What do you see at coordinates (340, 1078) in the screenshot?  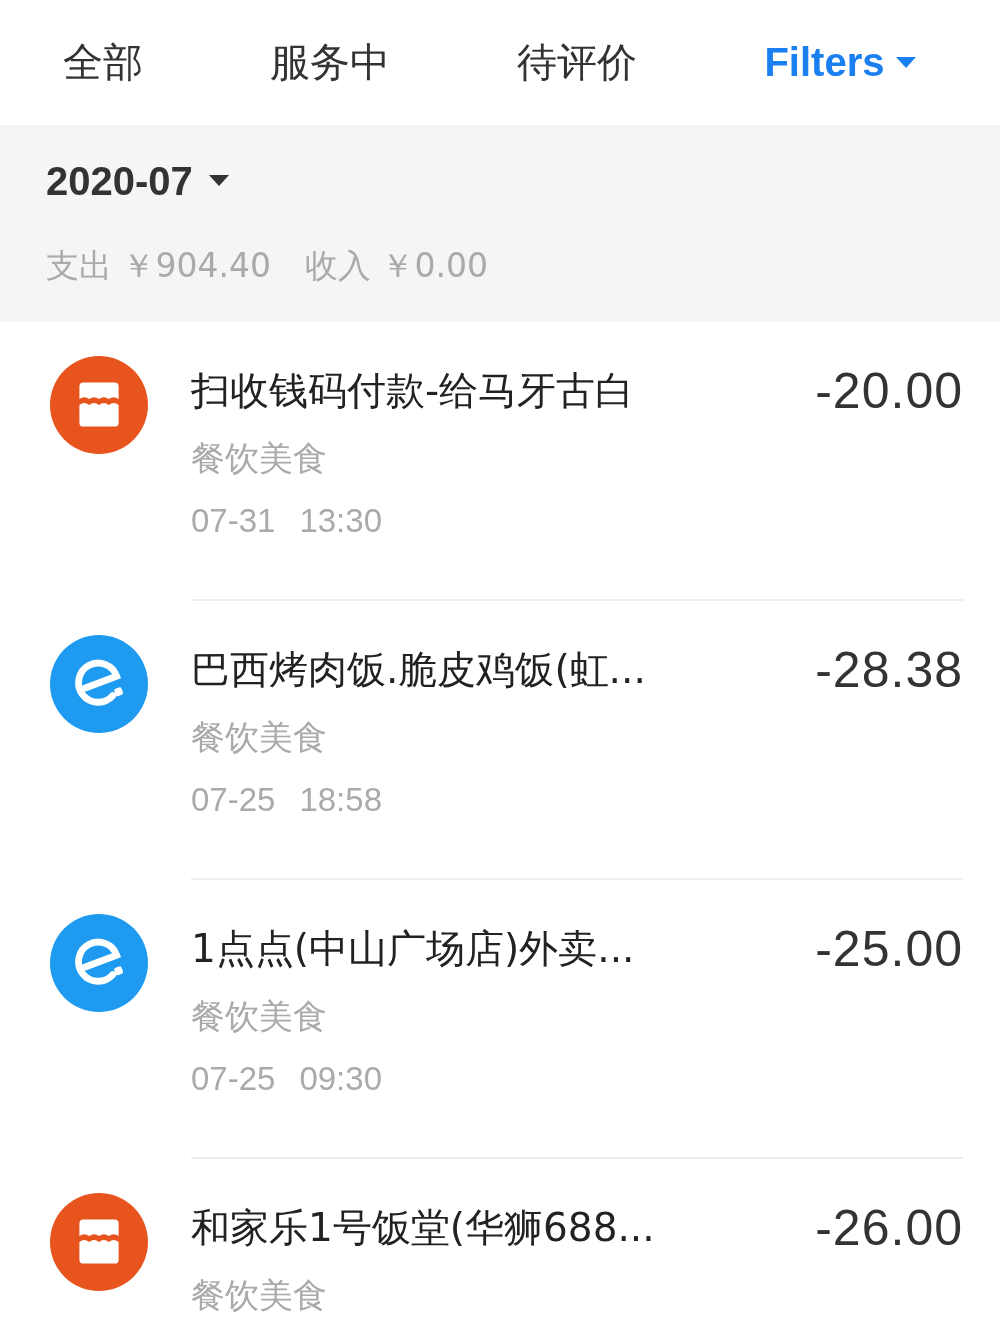 I see `transaction-time: 09:30` at bounding box center [340, 1078].